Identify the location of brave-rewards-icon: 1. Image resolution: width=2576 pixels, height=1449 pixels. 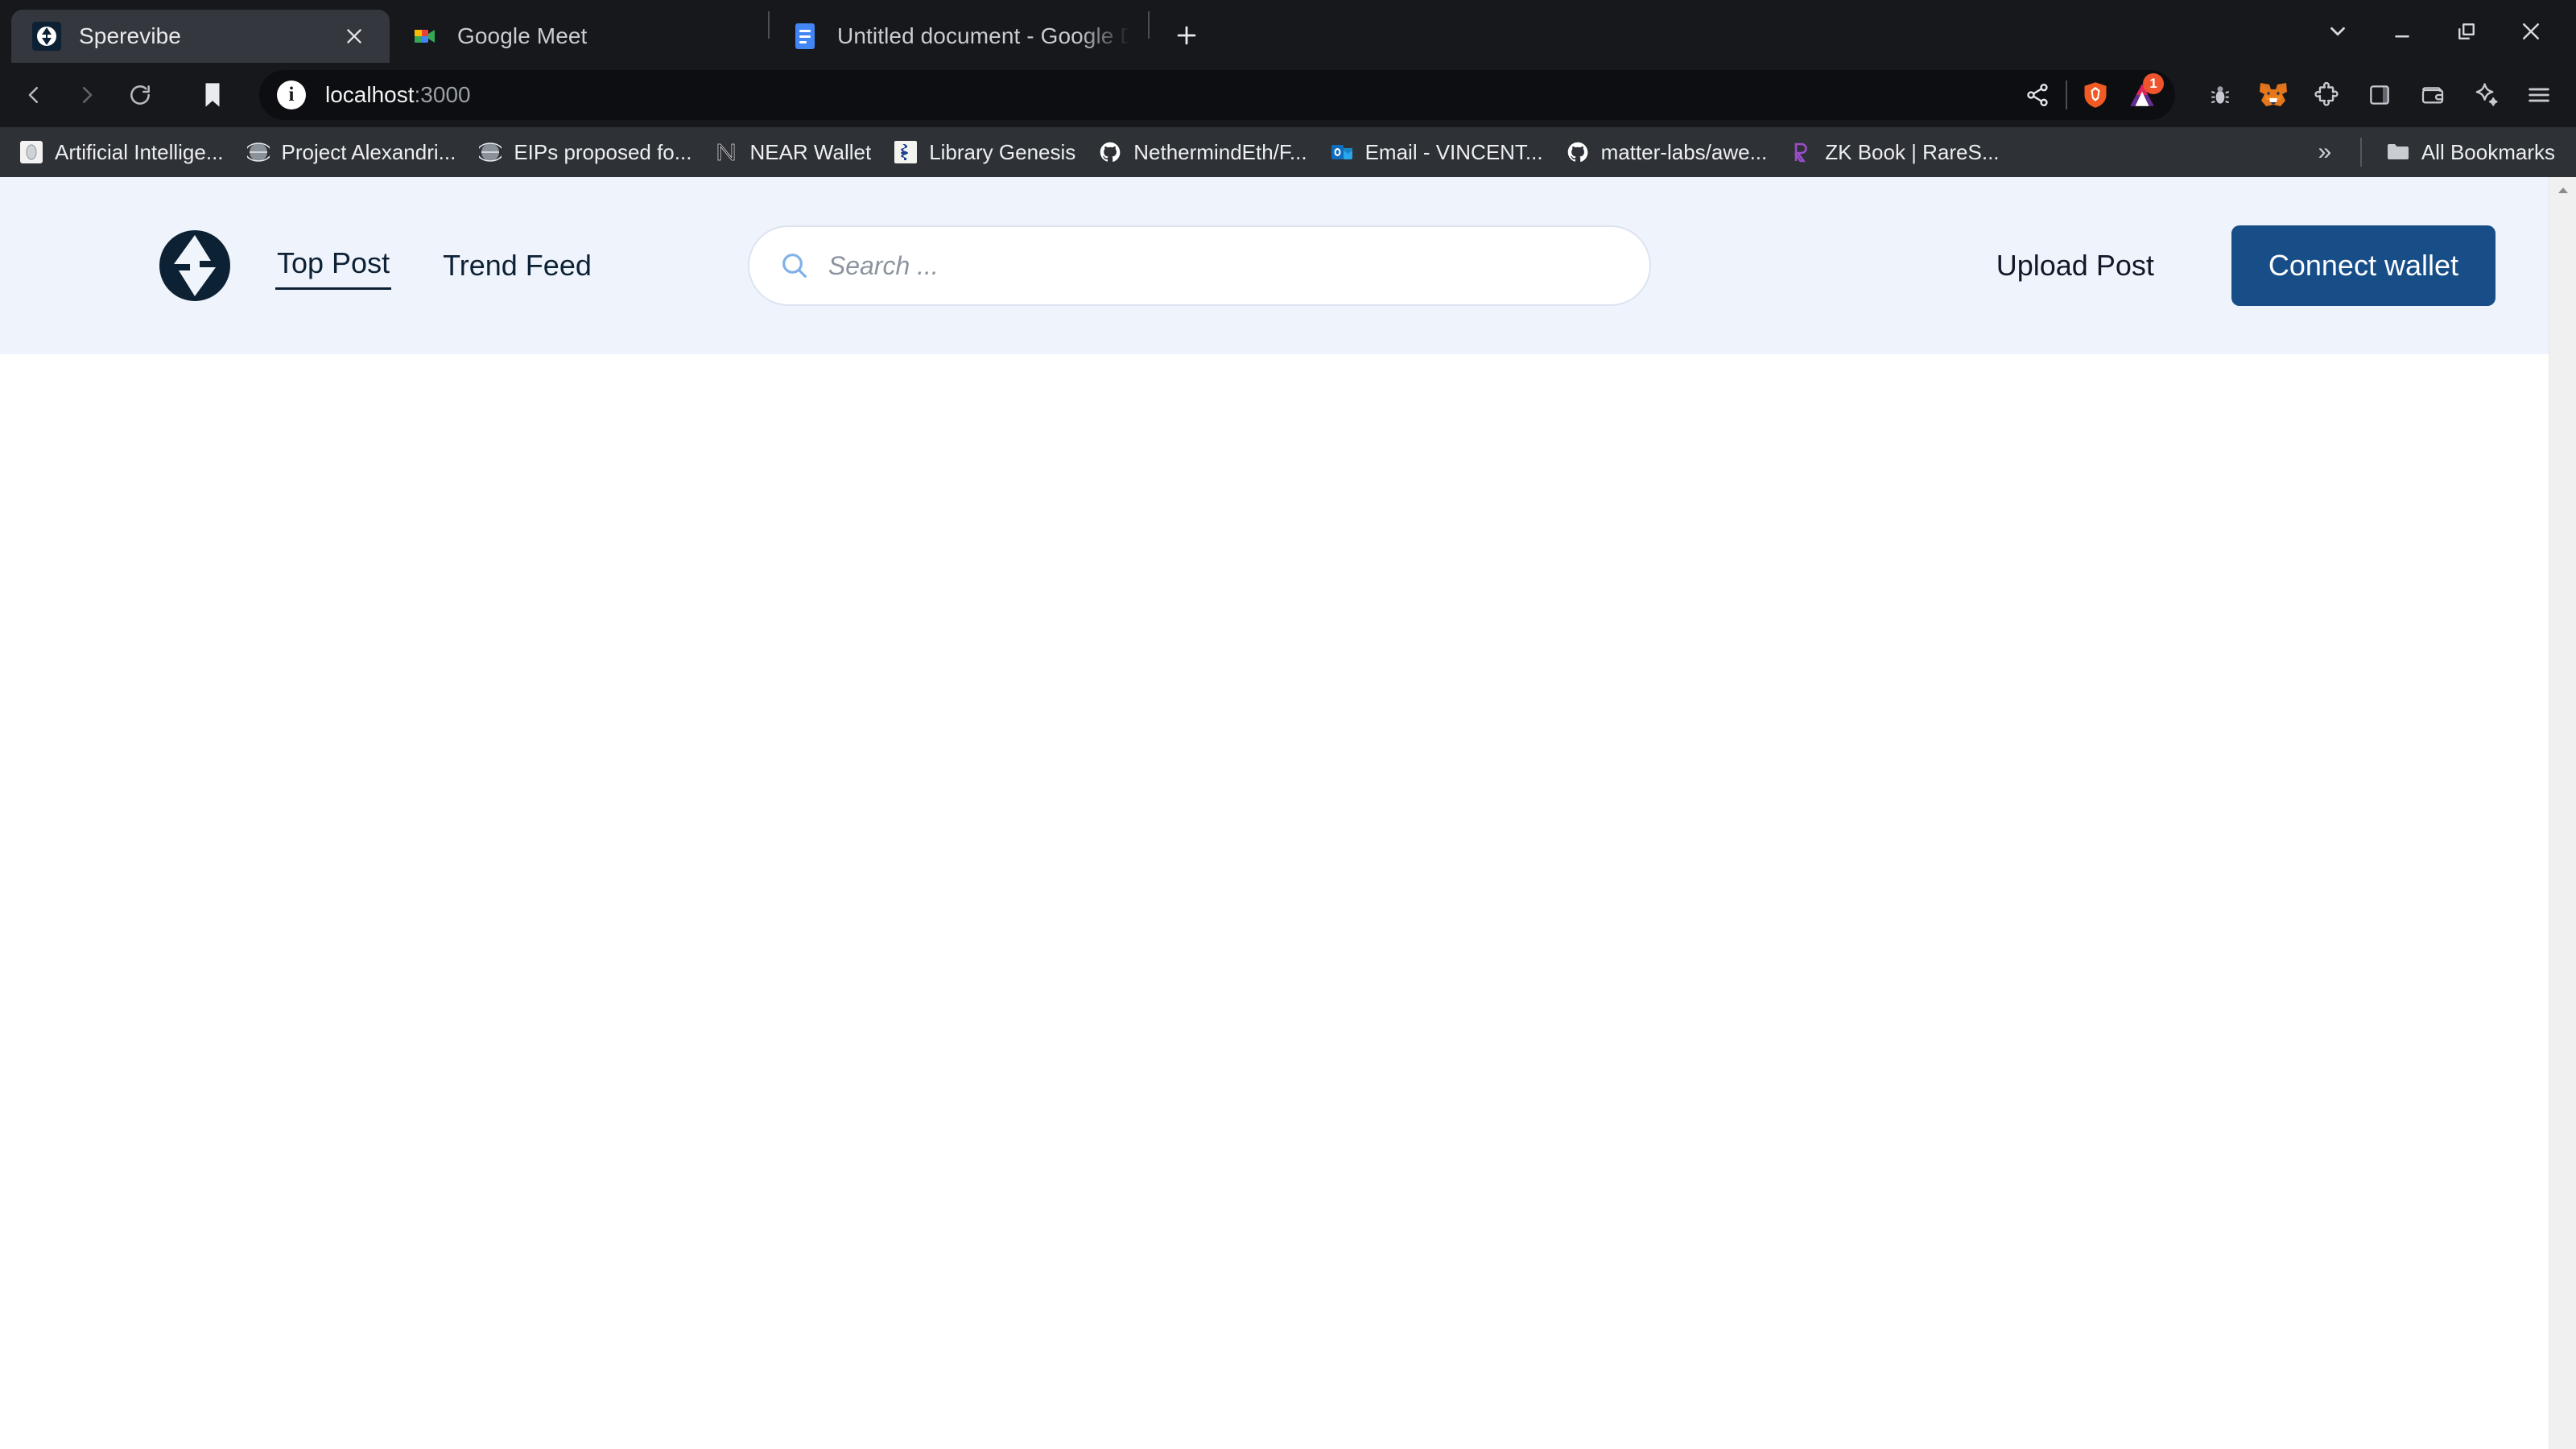
(2142, 95).